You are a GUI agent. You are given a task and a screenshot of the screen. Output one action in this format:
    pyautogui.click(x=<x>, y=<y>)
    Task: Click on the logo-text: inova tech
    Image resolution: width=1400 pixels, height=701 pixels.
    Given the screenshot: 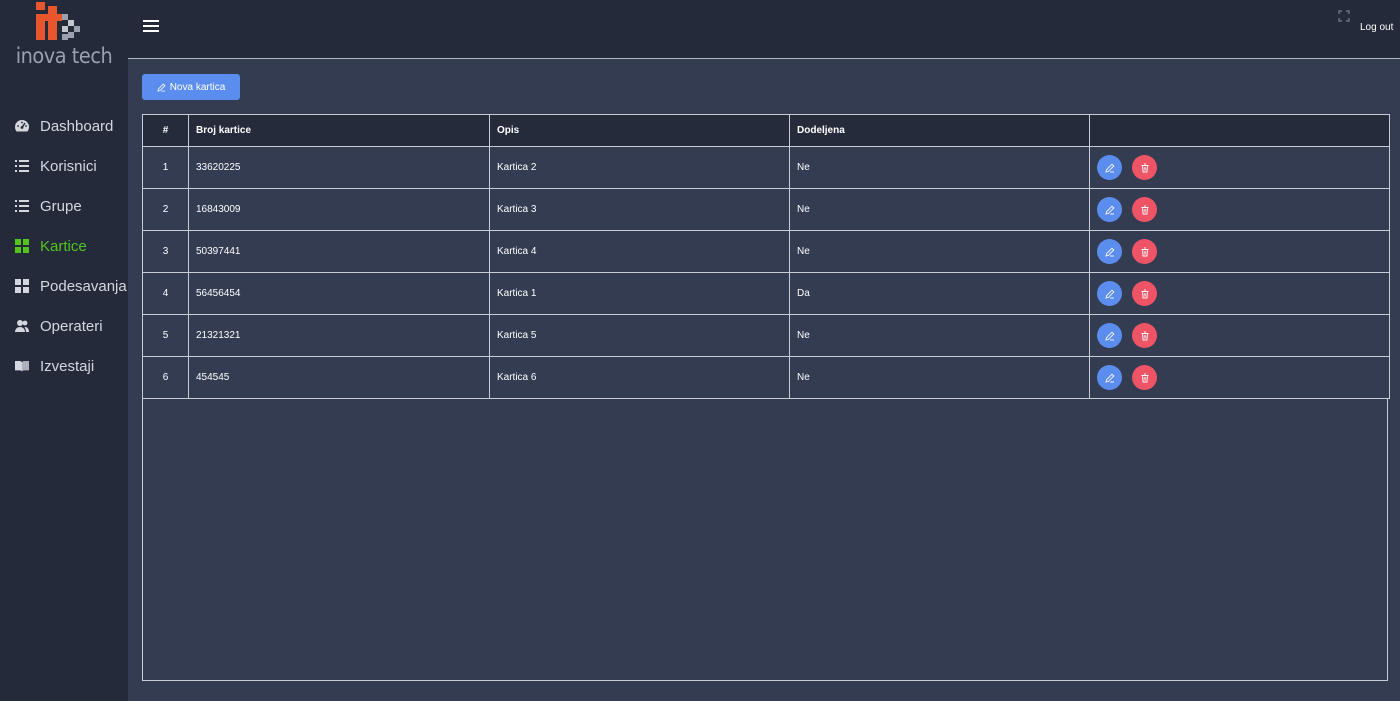 What is the action you would take?
    pyautogui.click(x=64, y=56)
    